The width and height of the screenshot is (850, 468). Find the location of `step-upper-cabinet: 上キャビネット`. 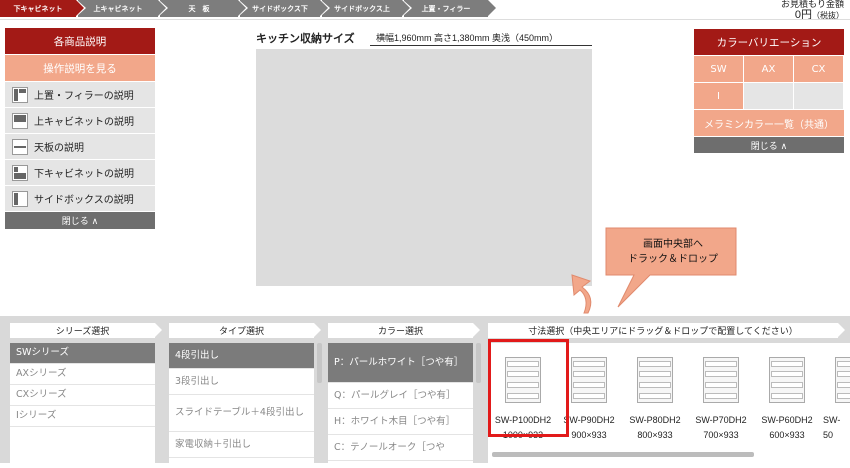

step-upper-cabinet: 上キャビネット is located at coordinates (123, 8).